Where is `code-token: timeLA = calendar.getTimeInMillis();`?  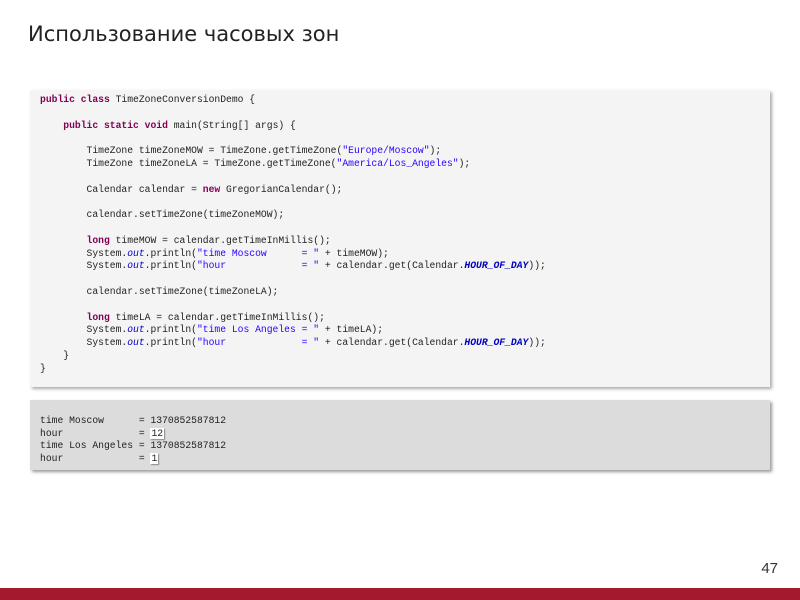 code-token: timeLA = calendar.getTimeInMillis(); is located at coordinates (217, 317).